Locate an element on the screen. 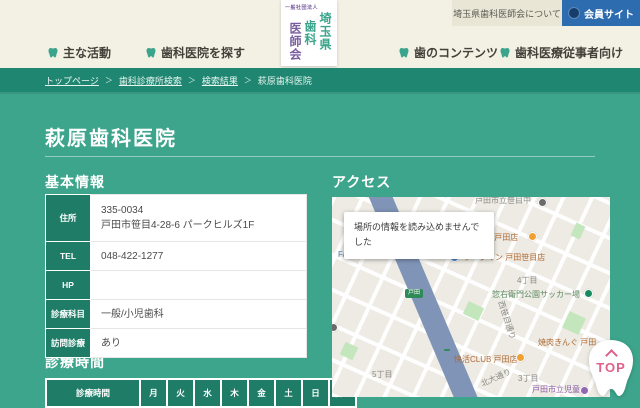  map-label-chome3: 3丁目 is located at coordinates (528, 378).